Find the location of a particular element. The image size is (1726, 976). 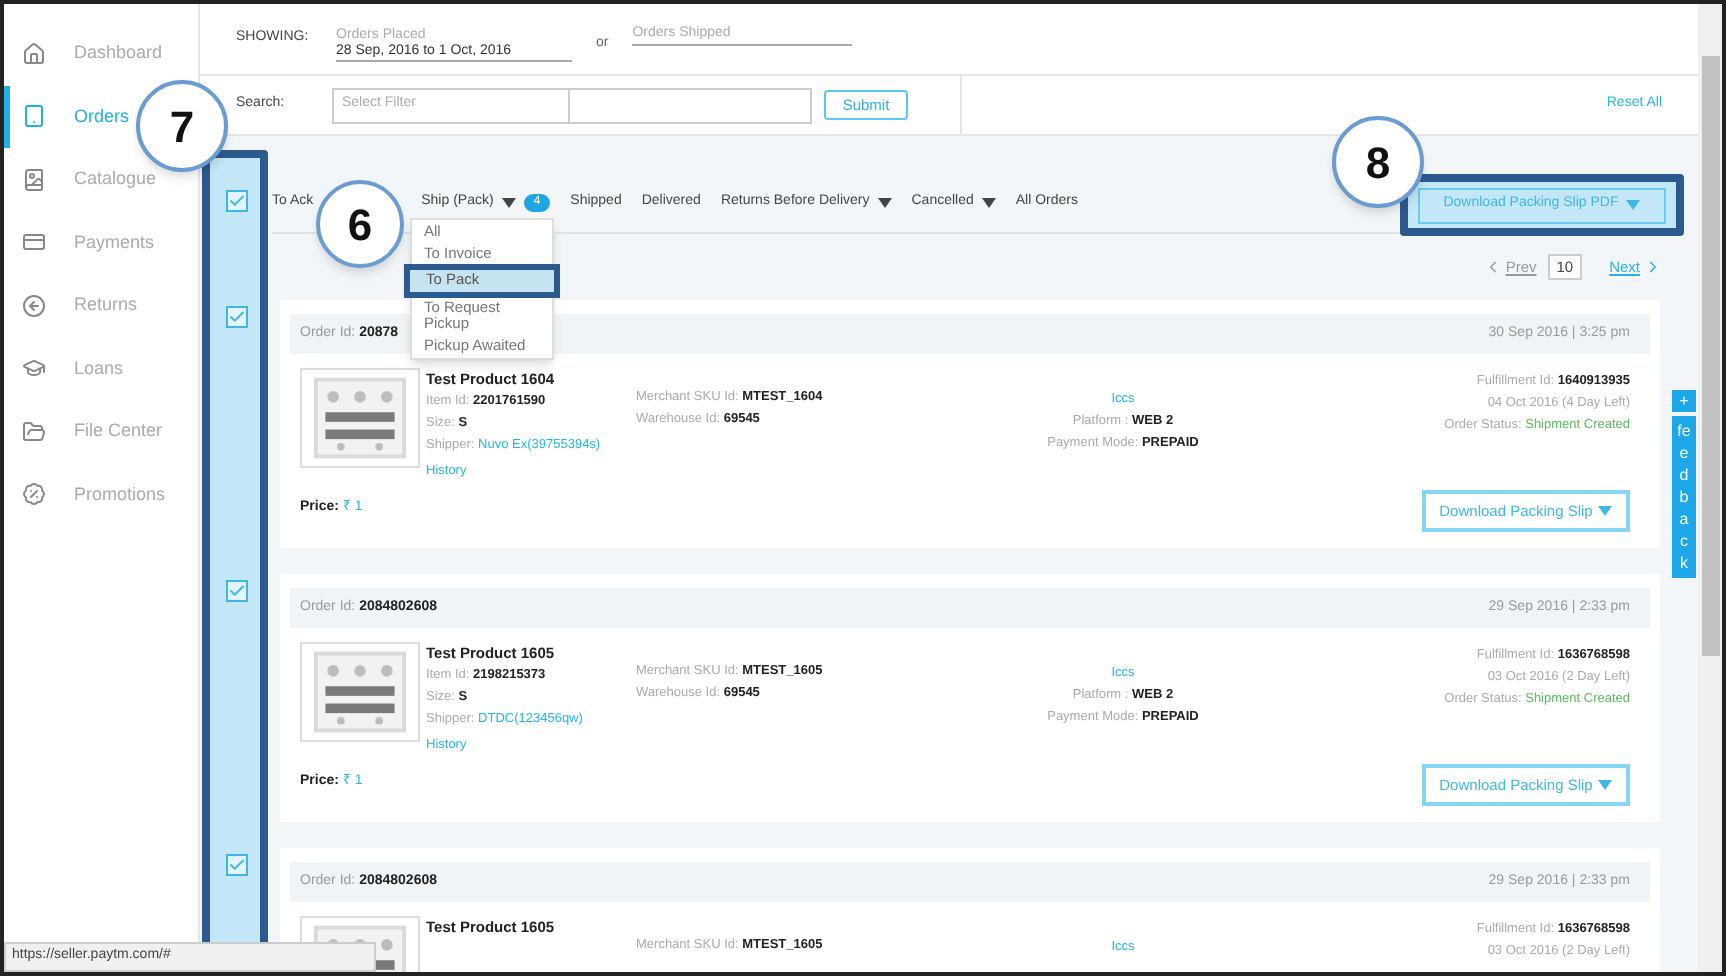

sidebar-item: Payments is located at coordinates (81, 242).